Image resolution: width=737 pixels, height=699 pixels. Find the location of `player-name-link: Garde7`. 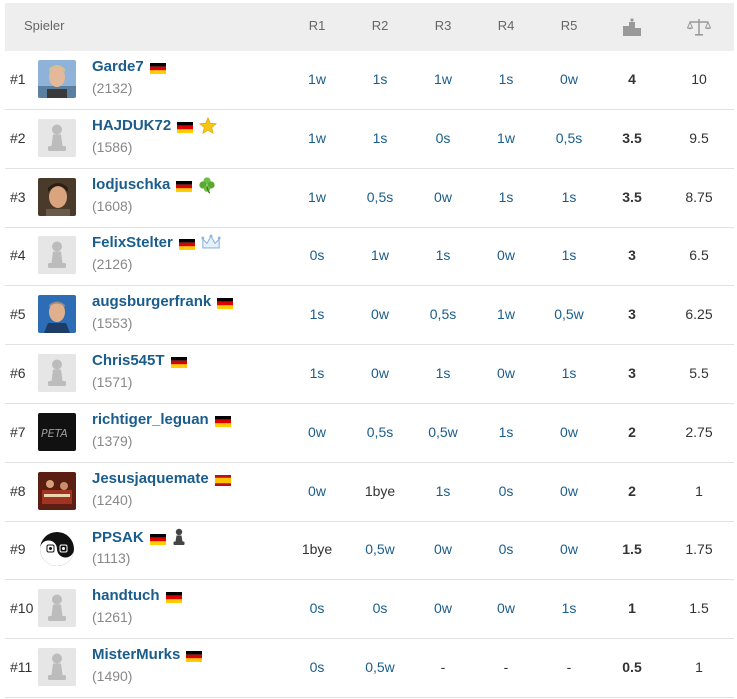

player-name-link: Garde7 is located at coordinates (129, 66).